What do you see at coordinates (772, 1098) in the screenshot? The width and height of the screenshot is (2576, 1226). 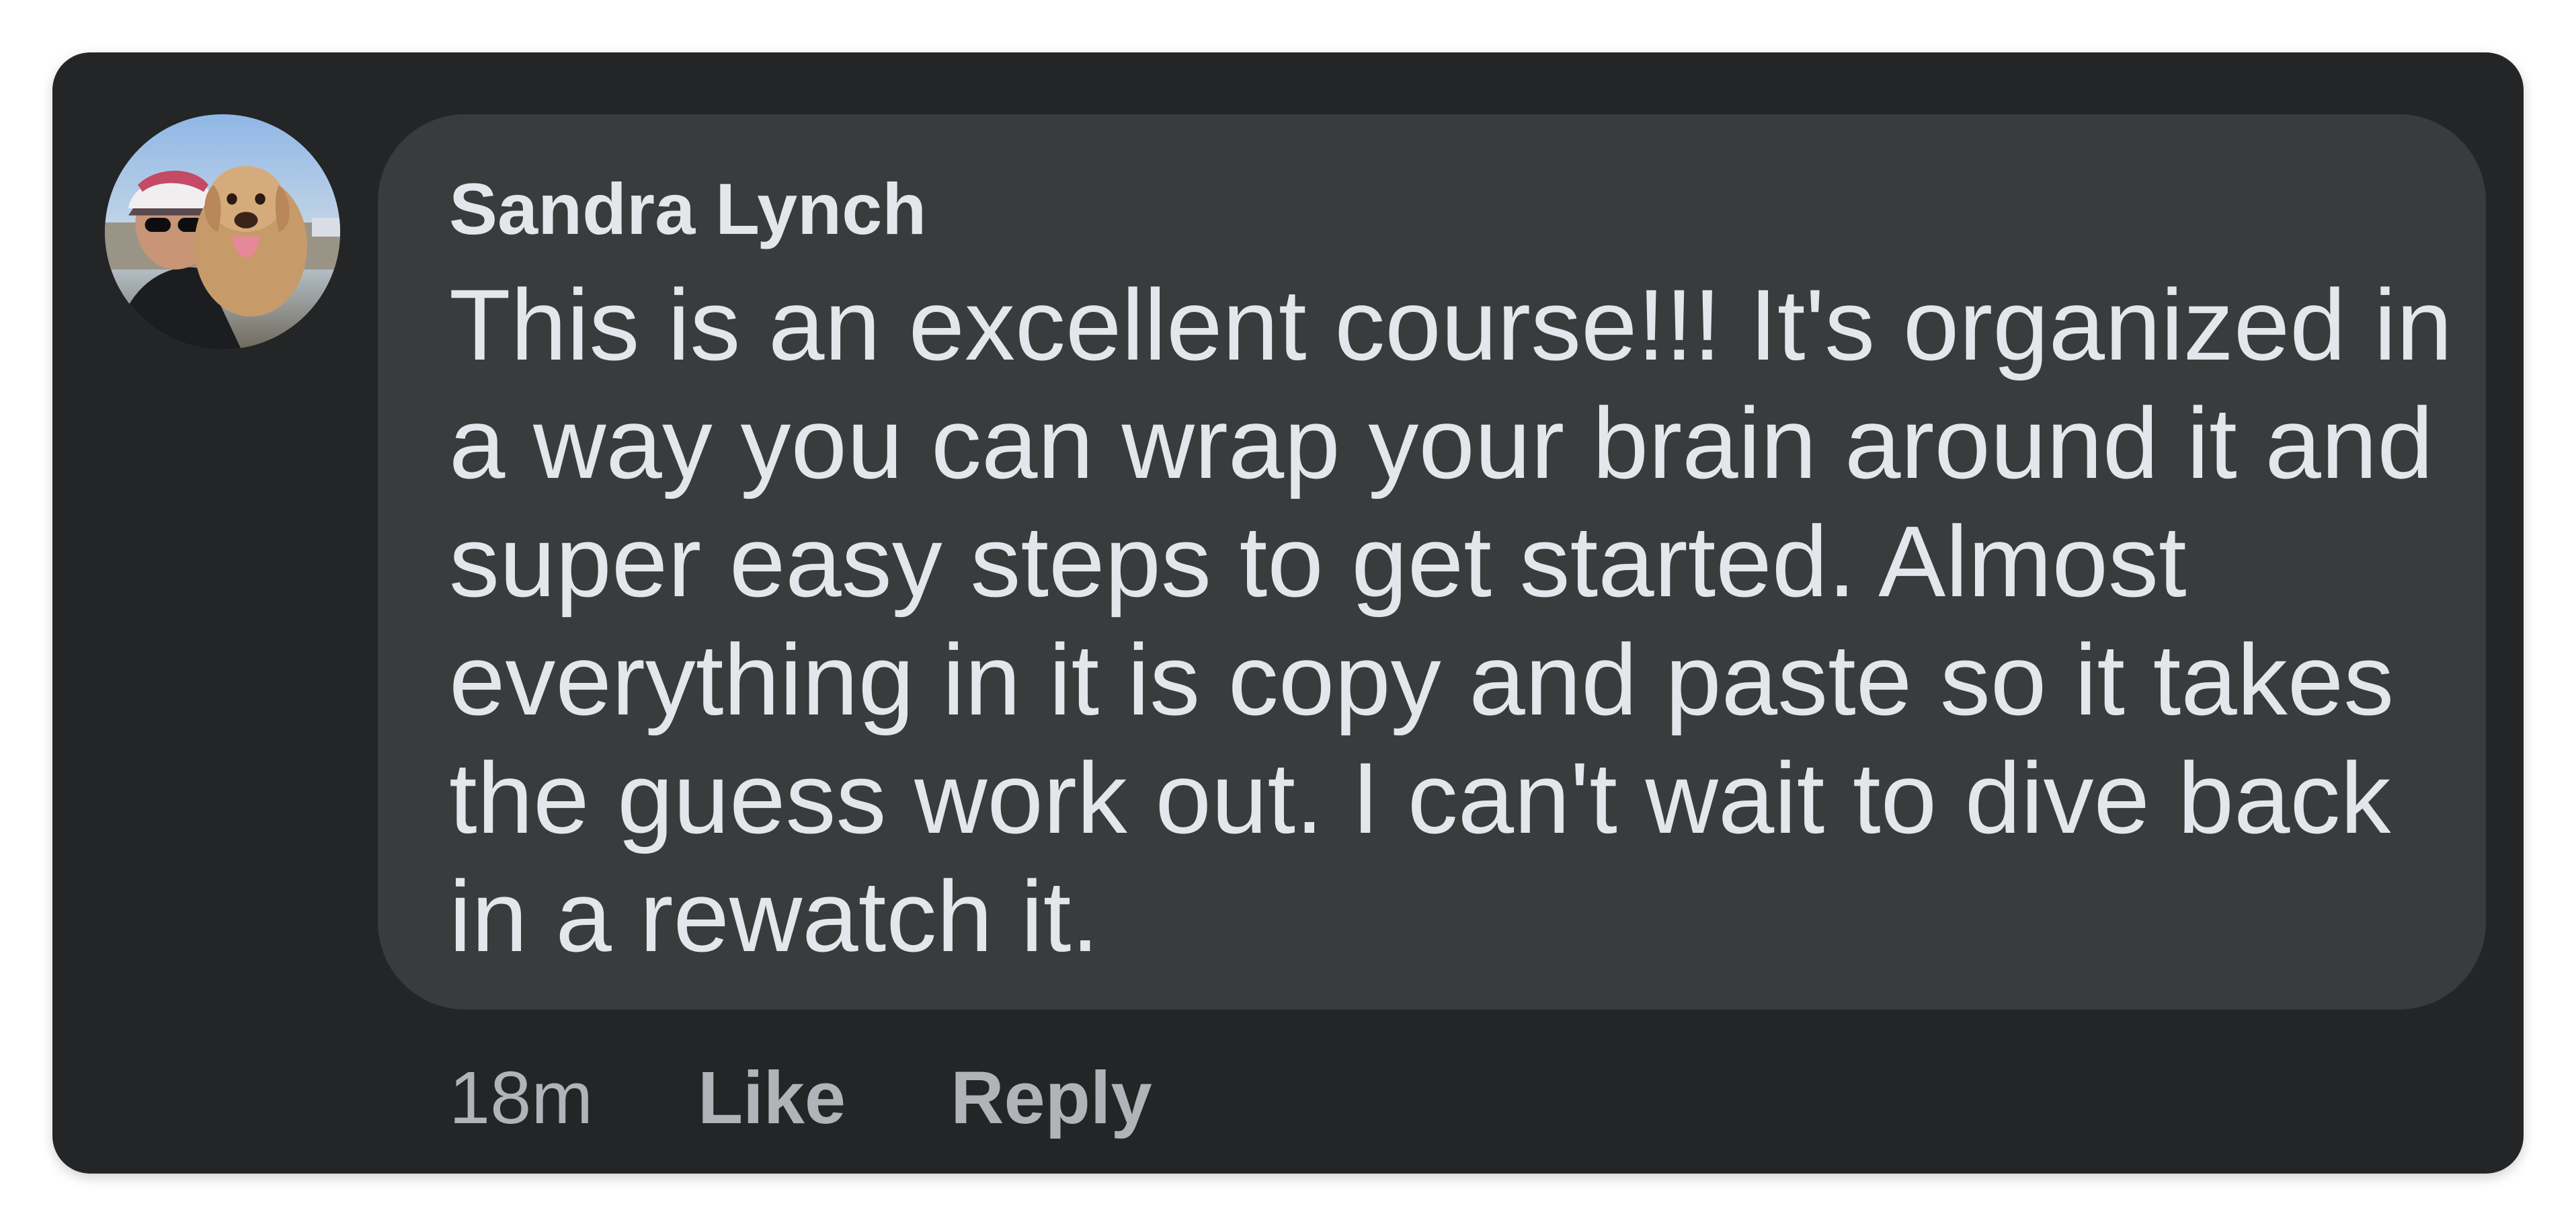 I see `like-button: Like` at bounding box center [772, 1098].